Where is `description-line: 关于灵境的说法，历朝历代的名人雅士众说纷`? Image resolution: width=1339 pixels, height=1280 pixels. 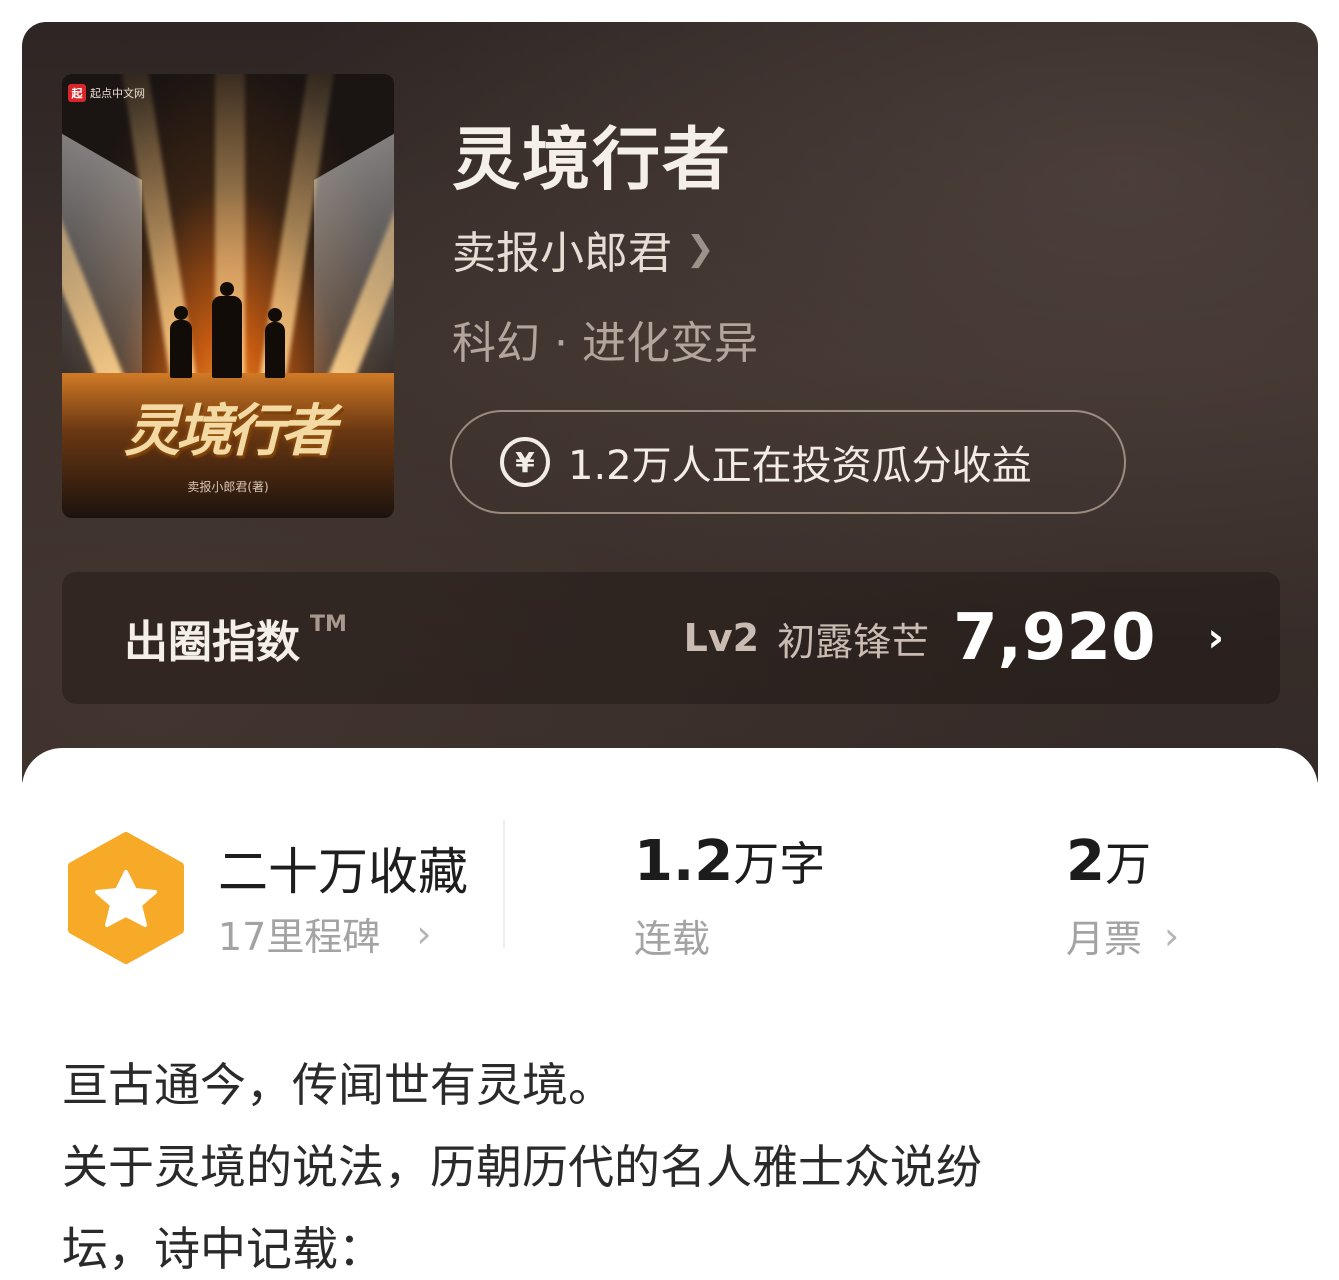
description-line: 关于灵境的说法，历朝历代的名人雅士众说纷 is located at coordinates (522, 1167).